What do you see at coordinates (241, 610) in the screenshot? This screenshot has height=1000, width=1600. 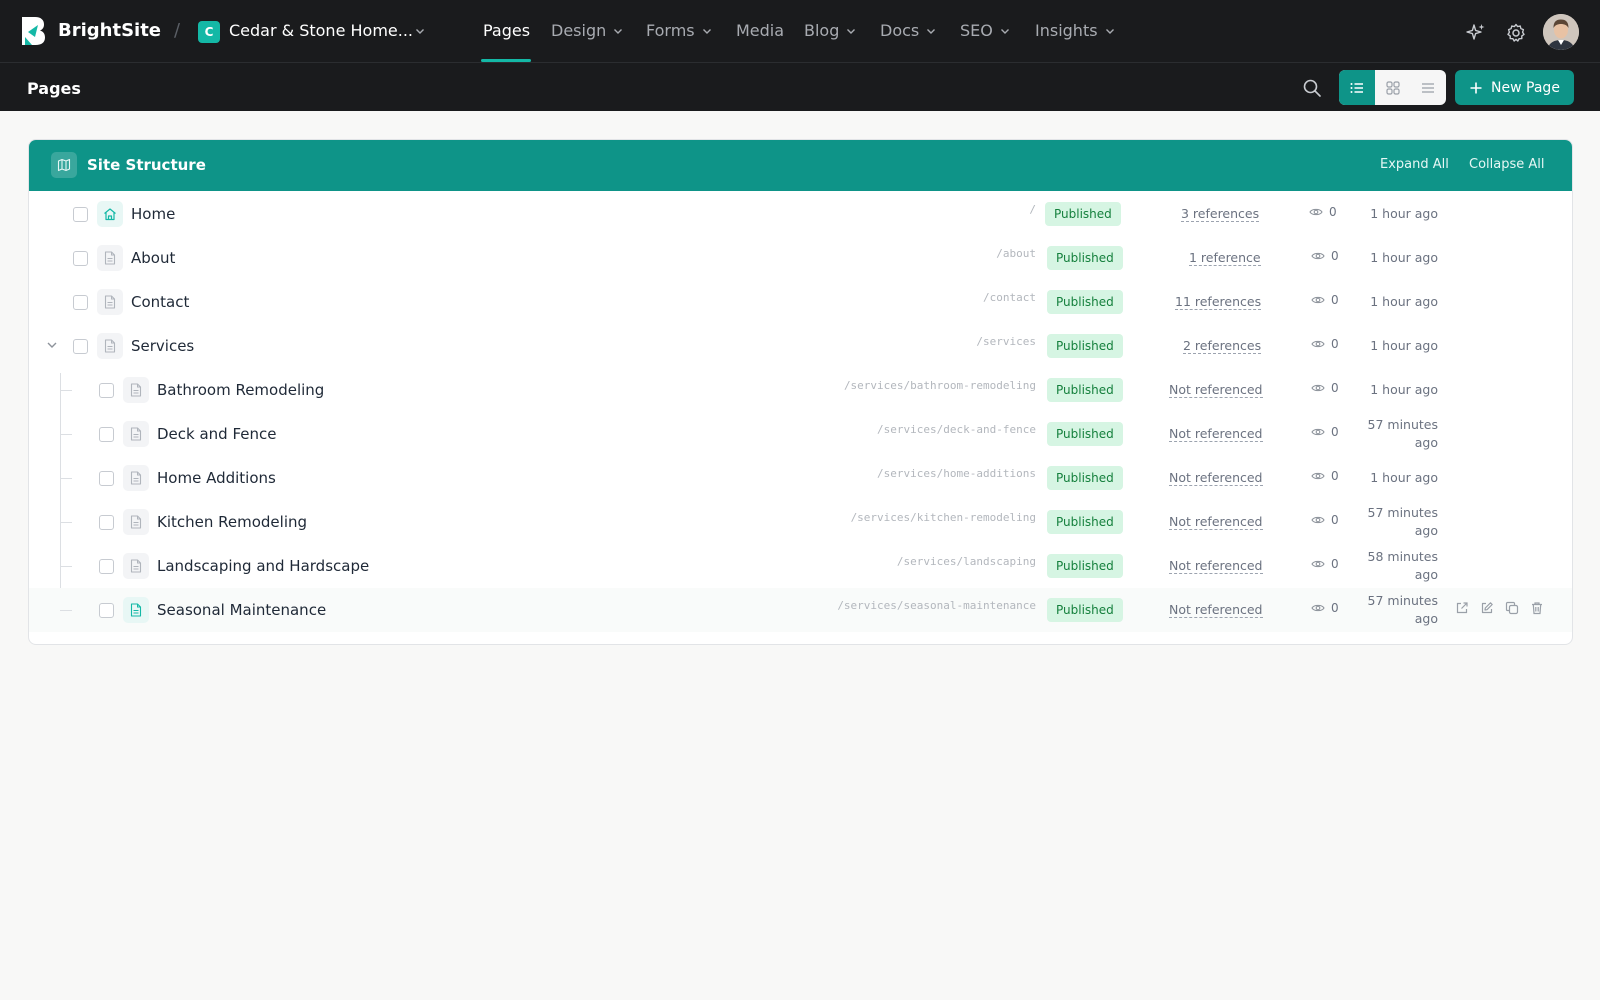 I see `page-name: Seasonal Maintenance` at bounding box center [241, 610].